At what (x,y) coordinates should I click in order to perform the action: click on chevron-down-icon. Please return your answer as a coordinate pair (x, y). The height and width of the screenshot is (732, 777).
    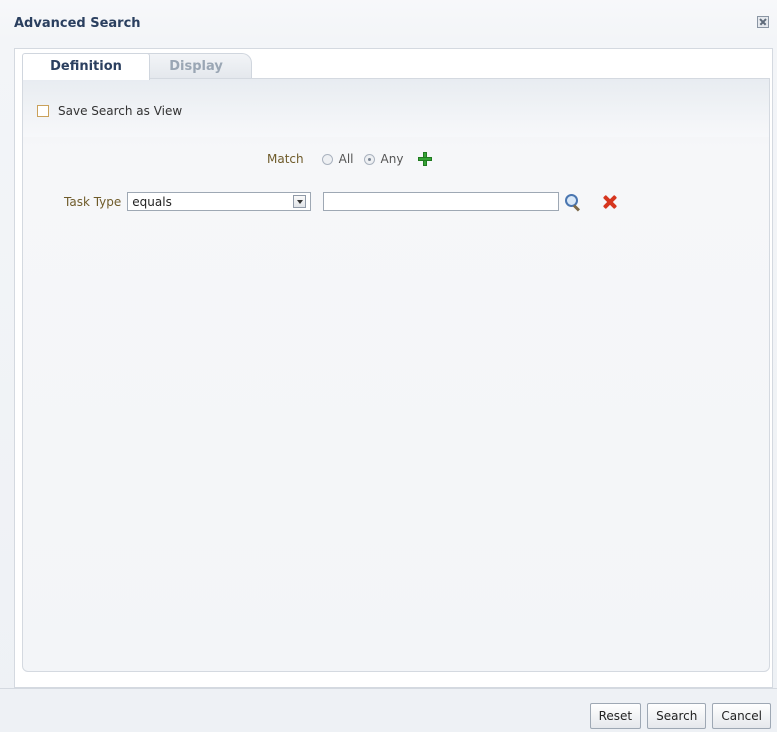
    Looking at the image, I should click on (300, 201).